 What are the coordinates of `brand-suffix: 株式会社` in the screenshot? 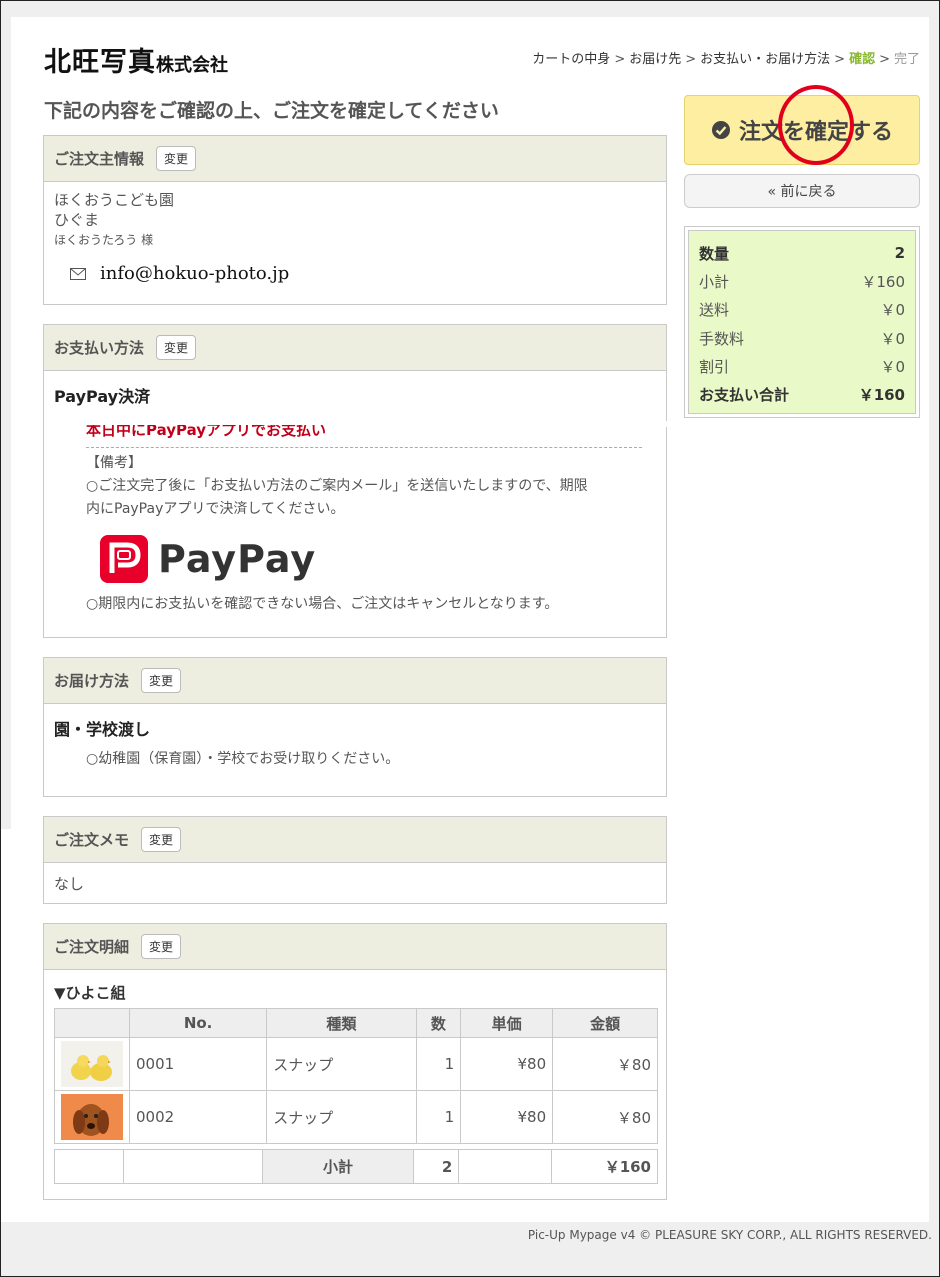 It's located at (192, 65).